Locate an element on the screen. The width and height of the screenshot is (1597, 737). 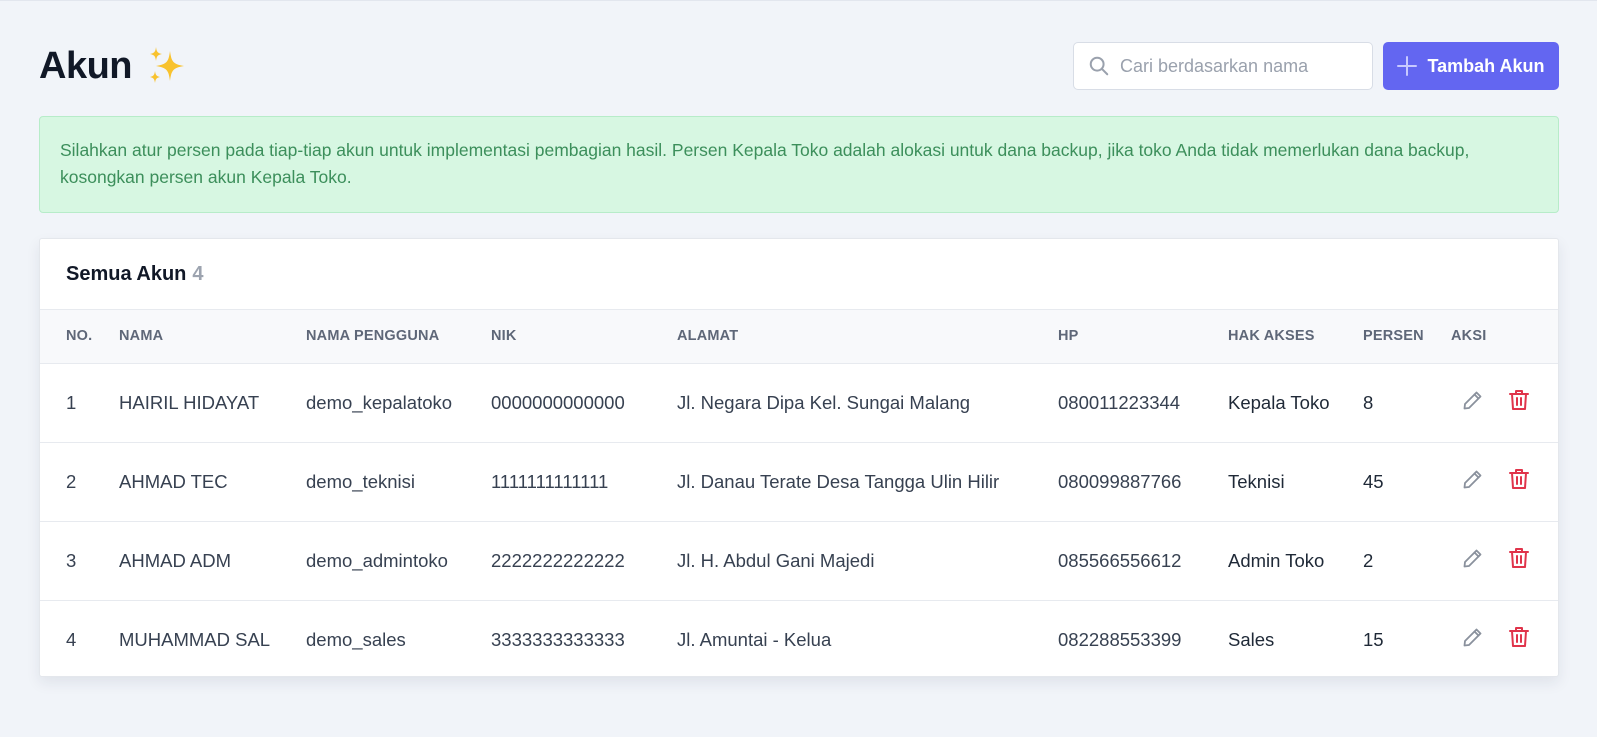
cell-alamat: Jl. H. Abdul Gani Majedi is located at coordinates (776, 560).